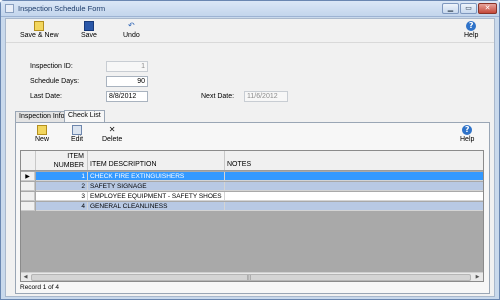 The image size is (500, 300). I want to click on title-bar: Inspection Schedule Form ▁ ▭ ✕, so click(250, 9).